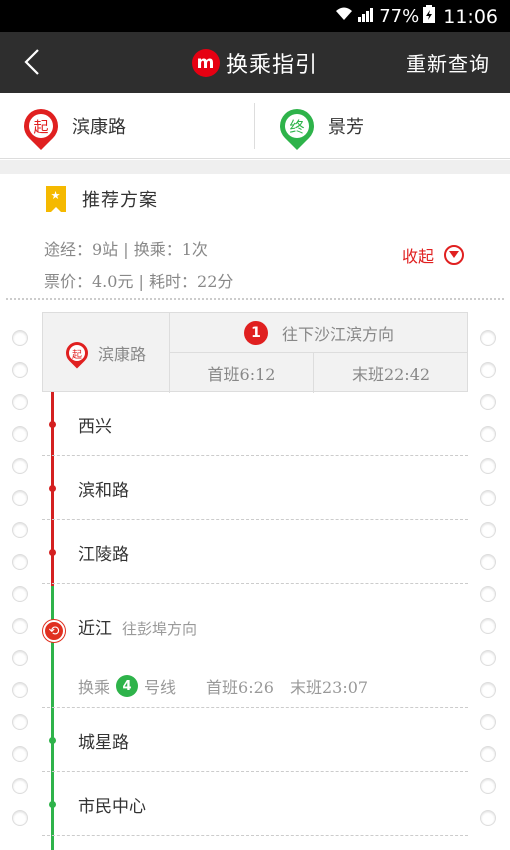 Image resolution: width=510 pixels, height=850 pixels. Describe the element at coordinates (99, 127) in the screenshot. I see `start-station-name: 滨康路` at that location.